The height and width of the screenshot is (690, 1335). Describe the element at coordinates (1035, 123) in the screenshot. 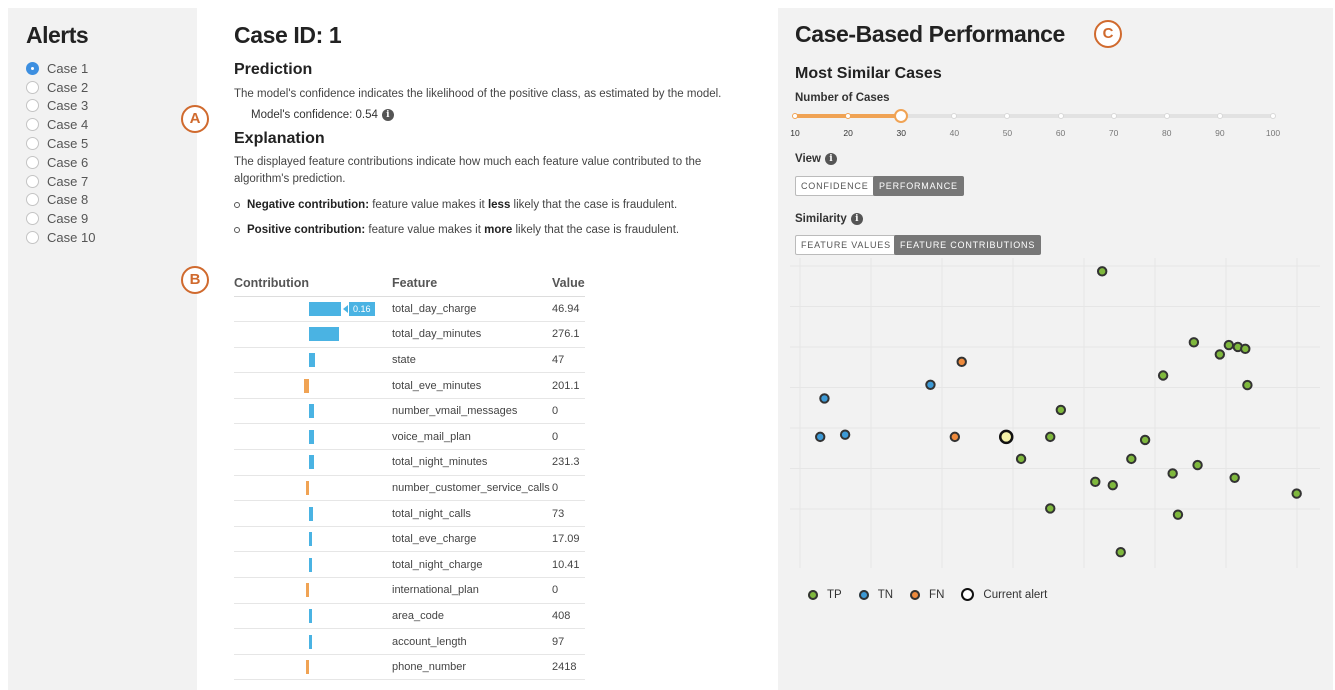

I see `number-of-cases-slider: 10 20 30 40 50 60 70 80 90 100` at that location.